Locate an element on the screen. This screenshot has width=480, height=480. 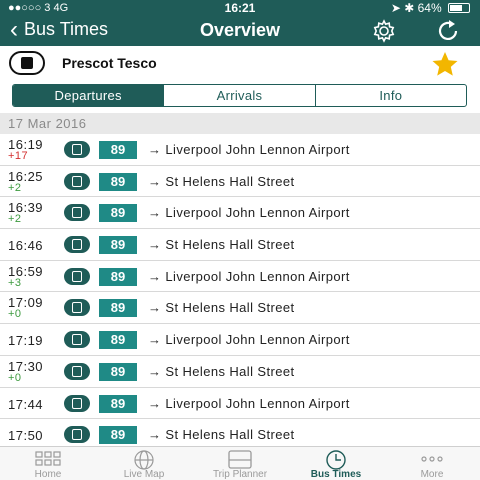
status-right: ➤ ✱ 64% is located at coordinates (430, 8).